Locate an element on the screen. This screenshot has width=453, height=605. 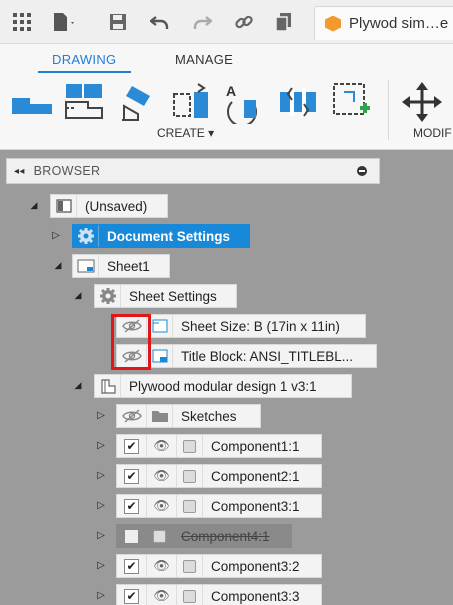
checkbox-unchecked-icon is located at coordinates (131, 536).